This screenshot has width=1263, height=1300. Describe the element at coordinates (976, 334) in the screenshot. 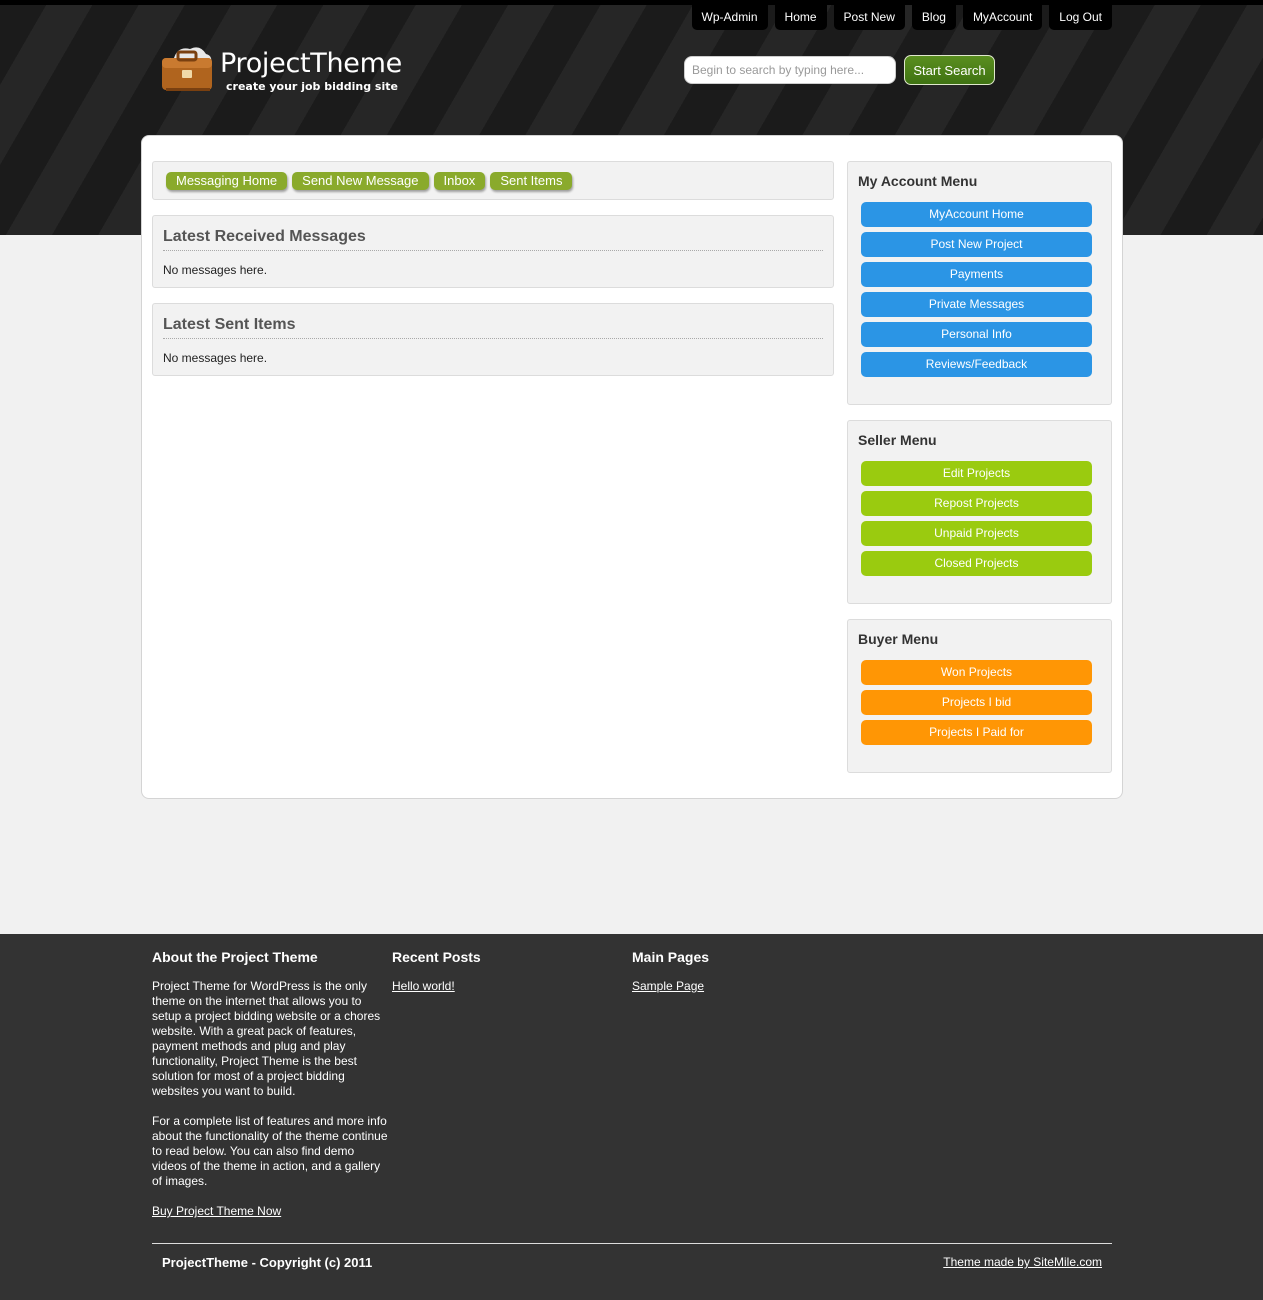

I see `personal-info-button: Personal Info` at that location.